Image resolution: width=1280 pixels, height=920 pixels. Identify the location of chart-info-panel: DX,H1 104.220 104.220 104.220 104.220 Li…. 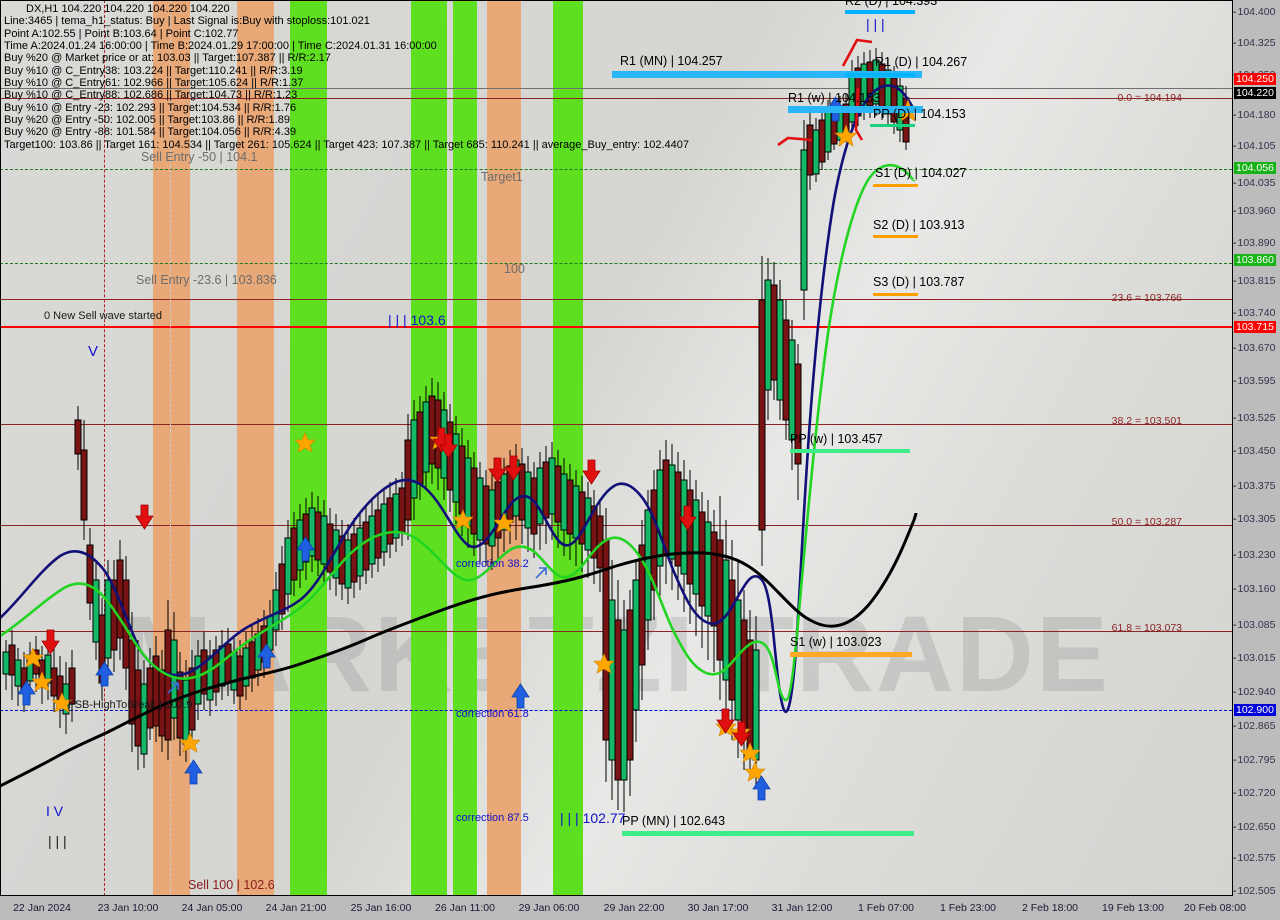
(346, 77).